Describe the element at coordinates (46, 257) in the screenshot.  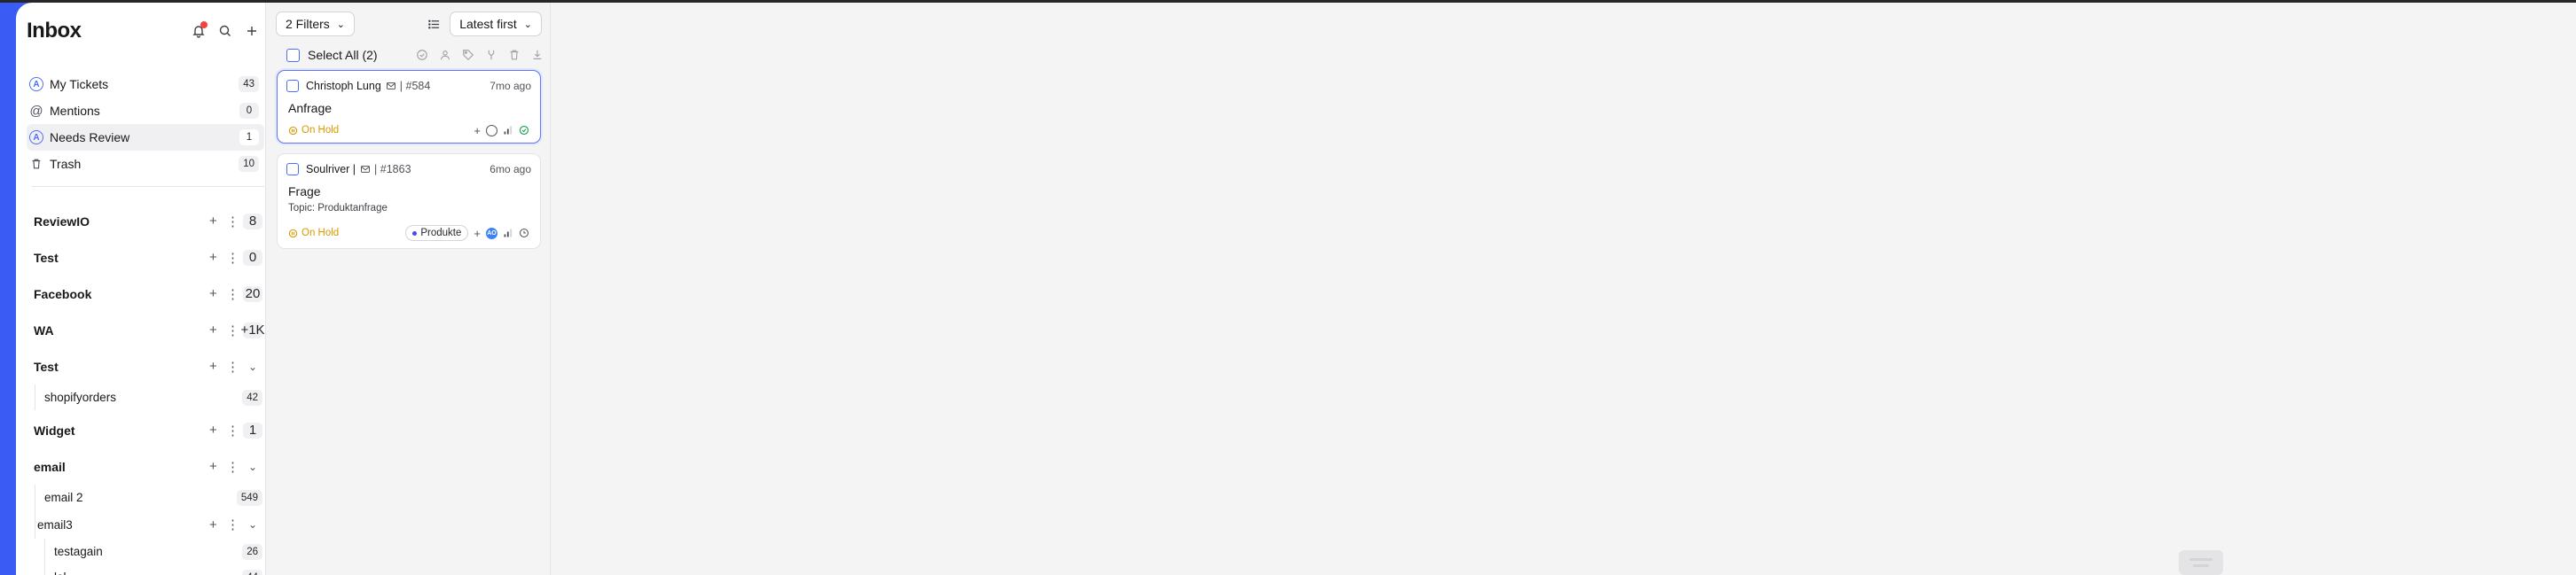
I see `group-label: Test` at that location.